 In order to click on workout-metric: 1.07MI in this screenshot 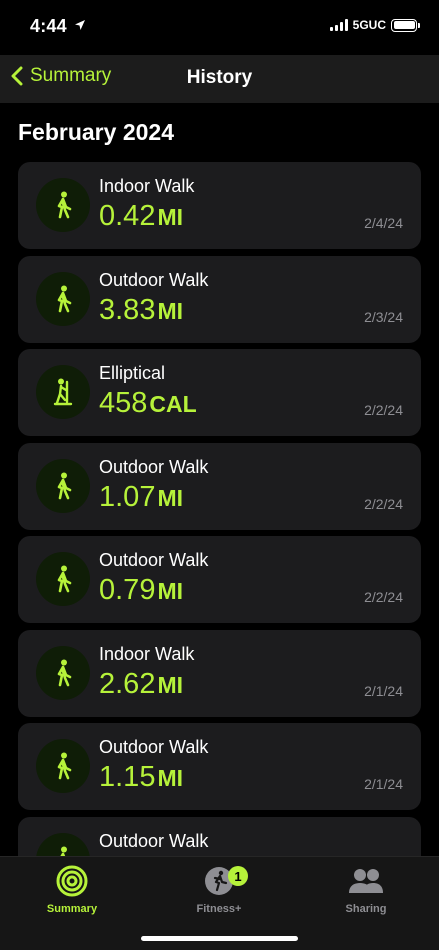, I will do `click(141, 497)`.